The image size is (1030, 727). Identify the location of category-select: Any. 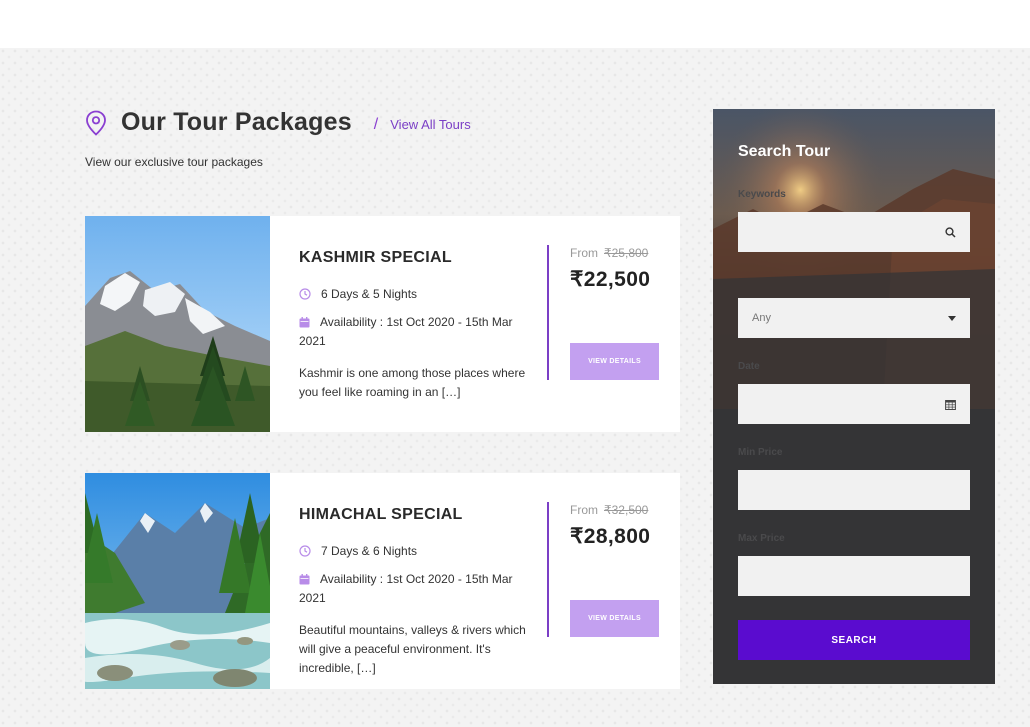
(854, 318).